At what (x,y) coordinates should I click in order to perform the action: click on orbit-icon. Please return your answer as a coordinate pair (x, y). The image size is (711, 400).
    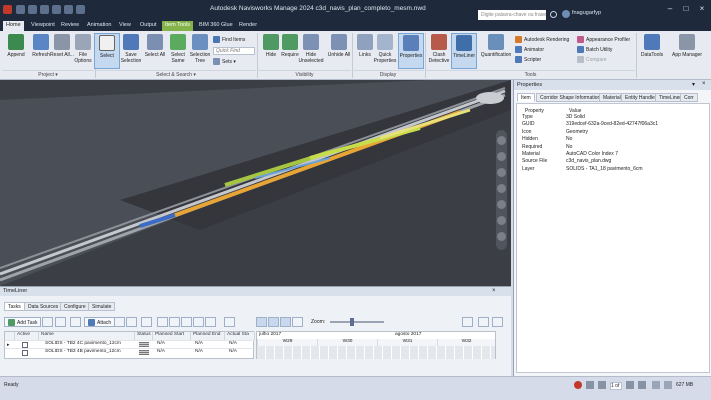
    Looking at the image, I should click on (501, 188).